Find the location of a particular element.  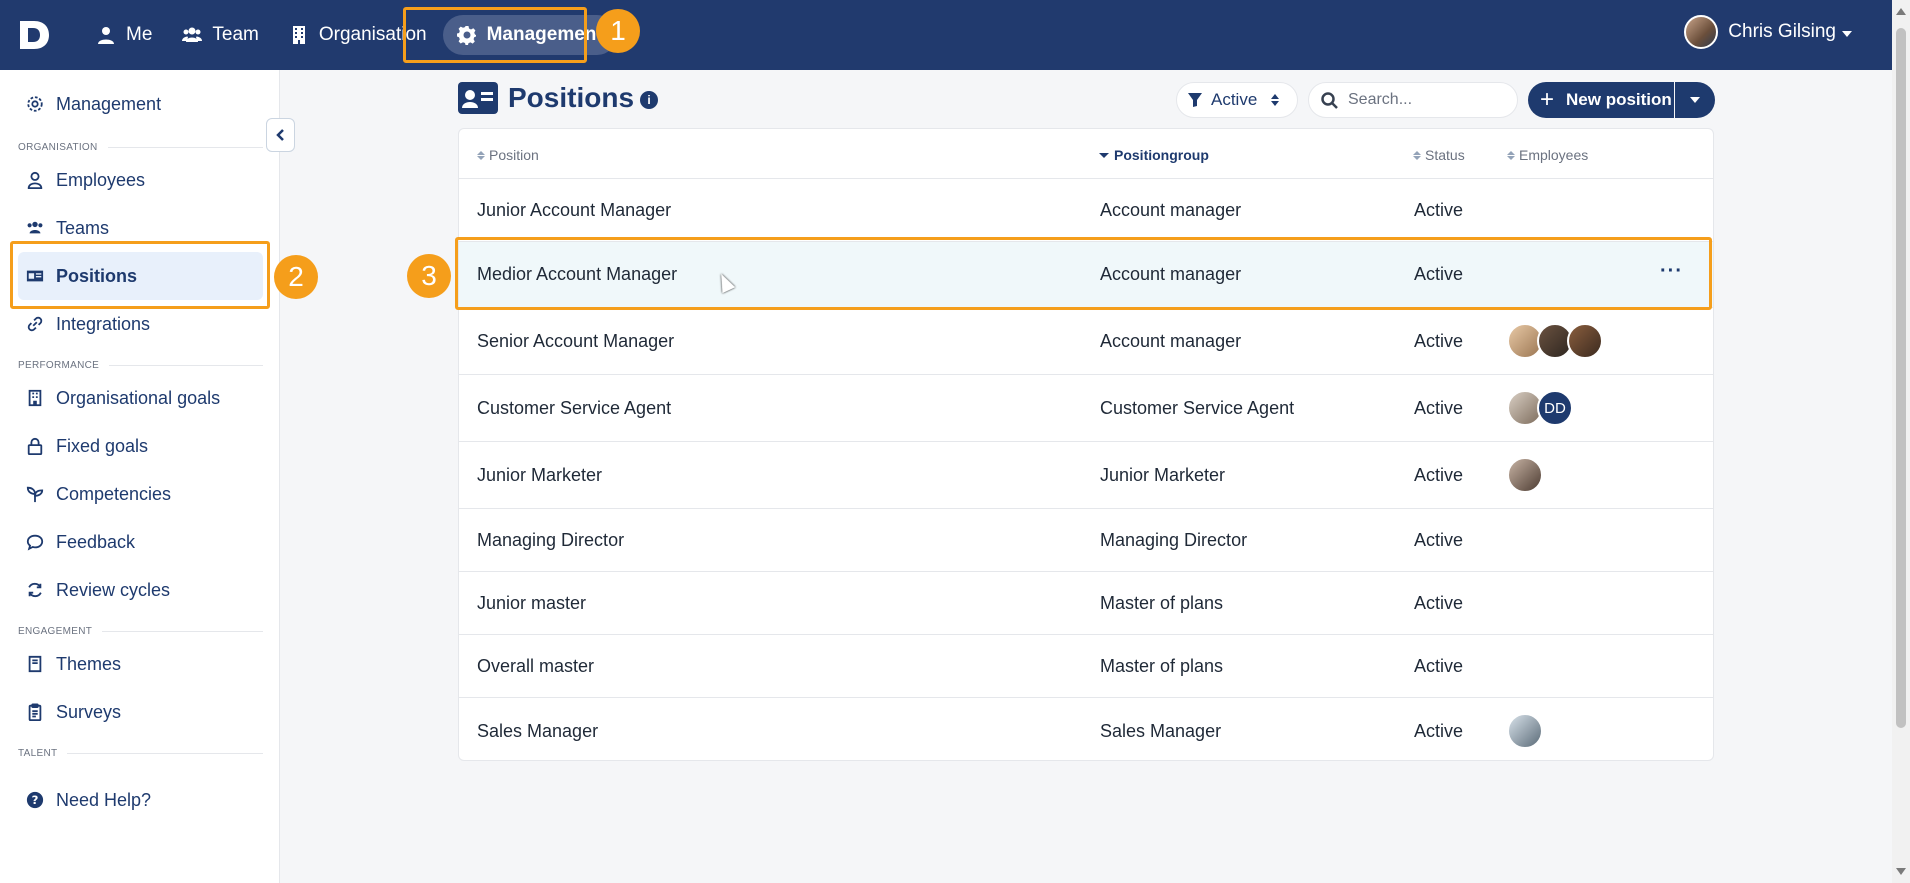

nav-organisation: Organisation is located at coordinates (358, 35).